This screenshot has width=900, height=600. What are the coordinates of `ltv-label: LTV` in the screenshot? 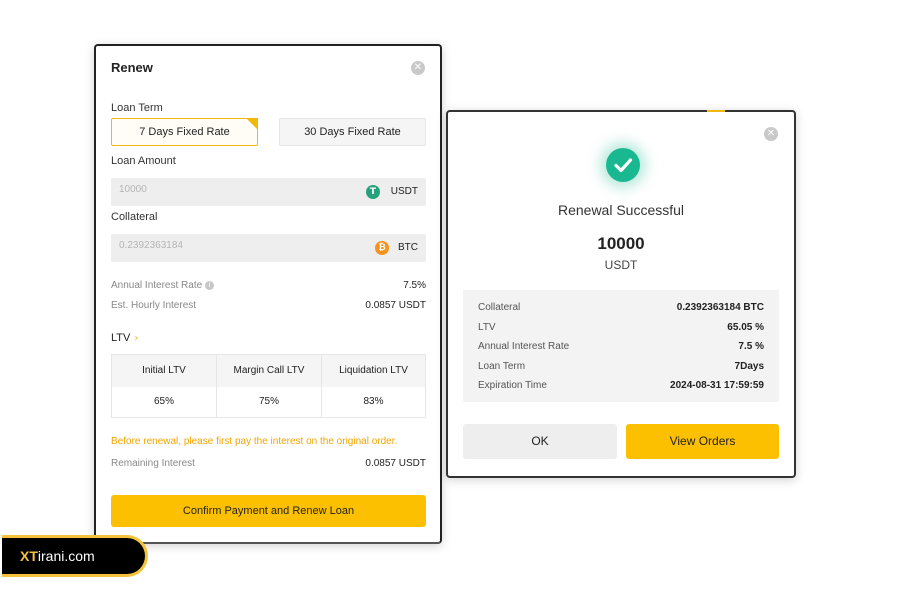 It's located at (121, 338).